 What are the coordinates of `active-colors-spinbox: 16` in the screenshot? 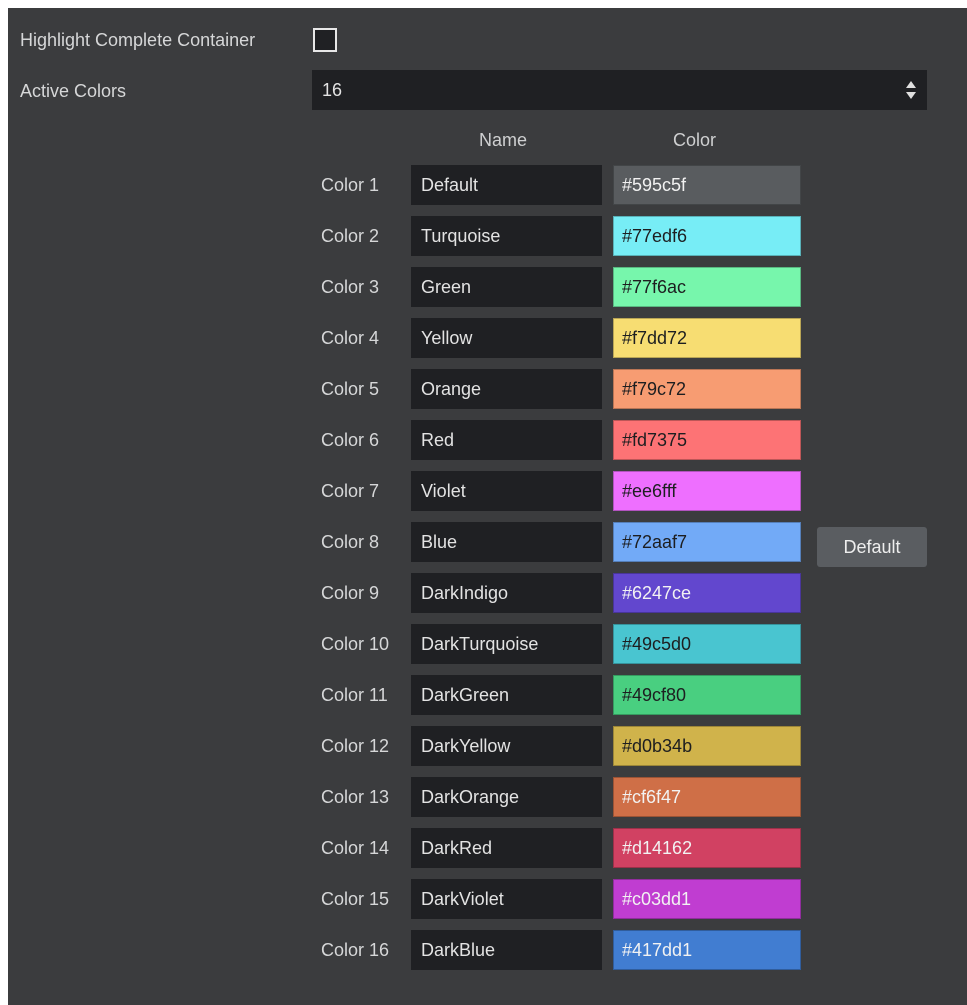 It's located at (619, 90).